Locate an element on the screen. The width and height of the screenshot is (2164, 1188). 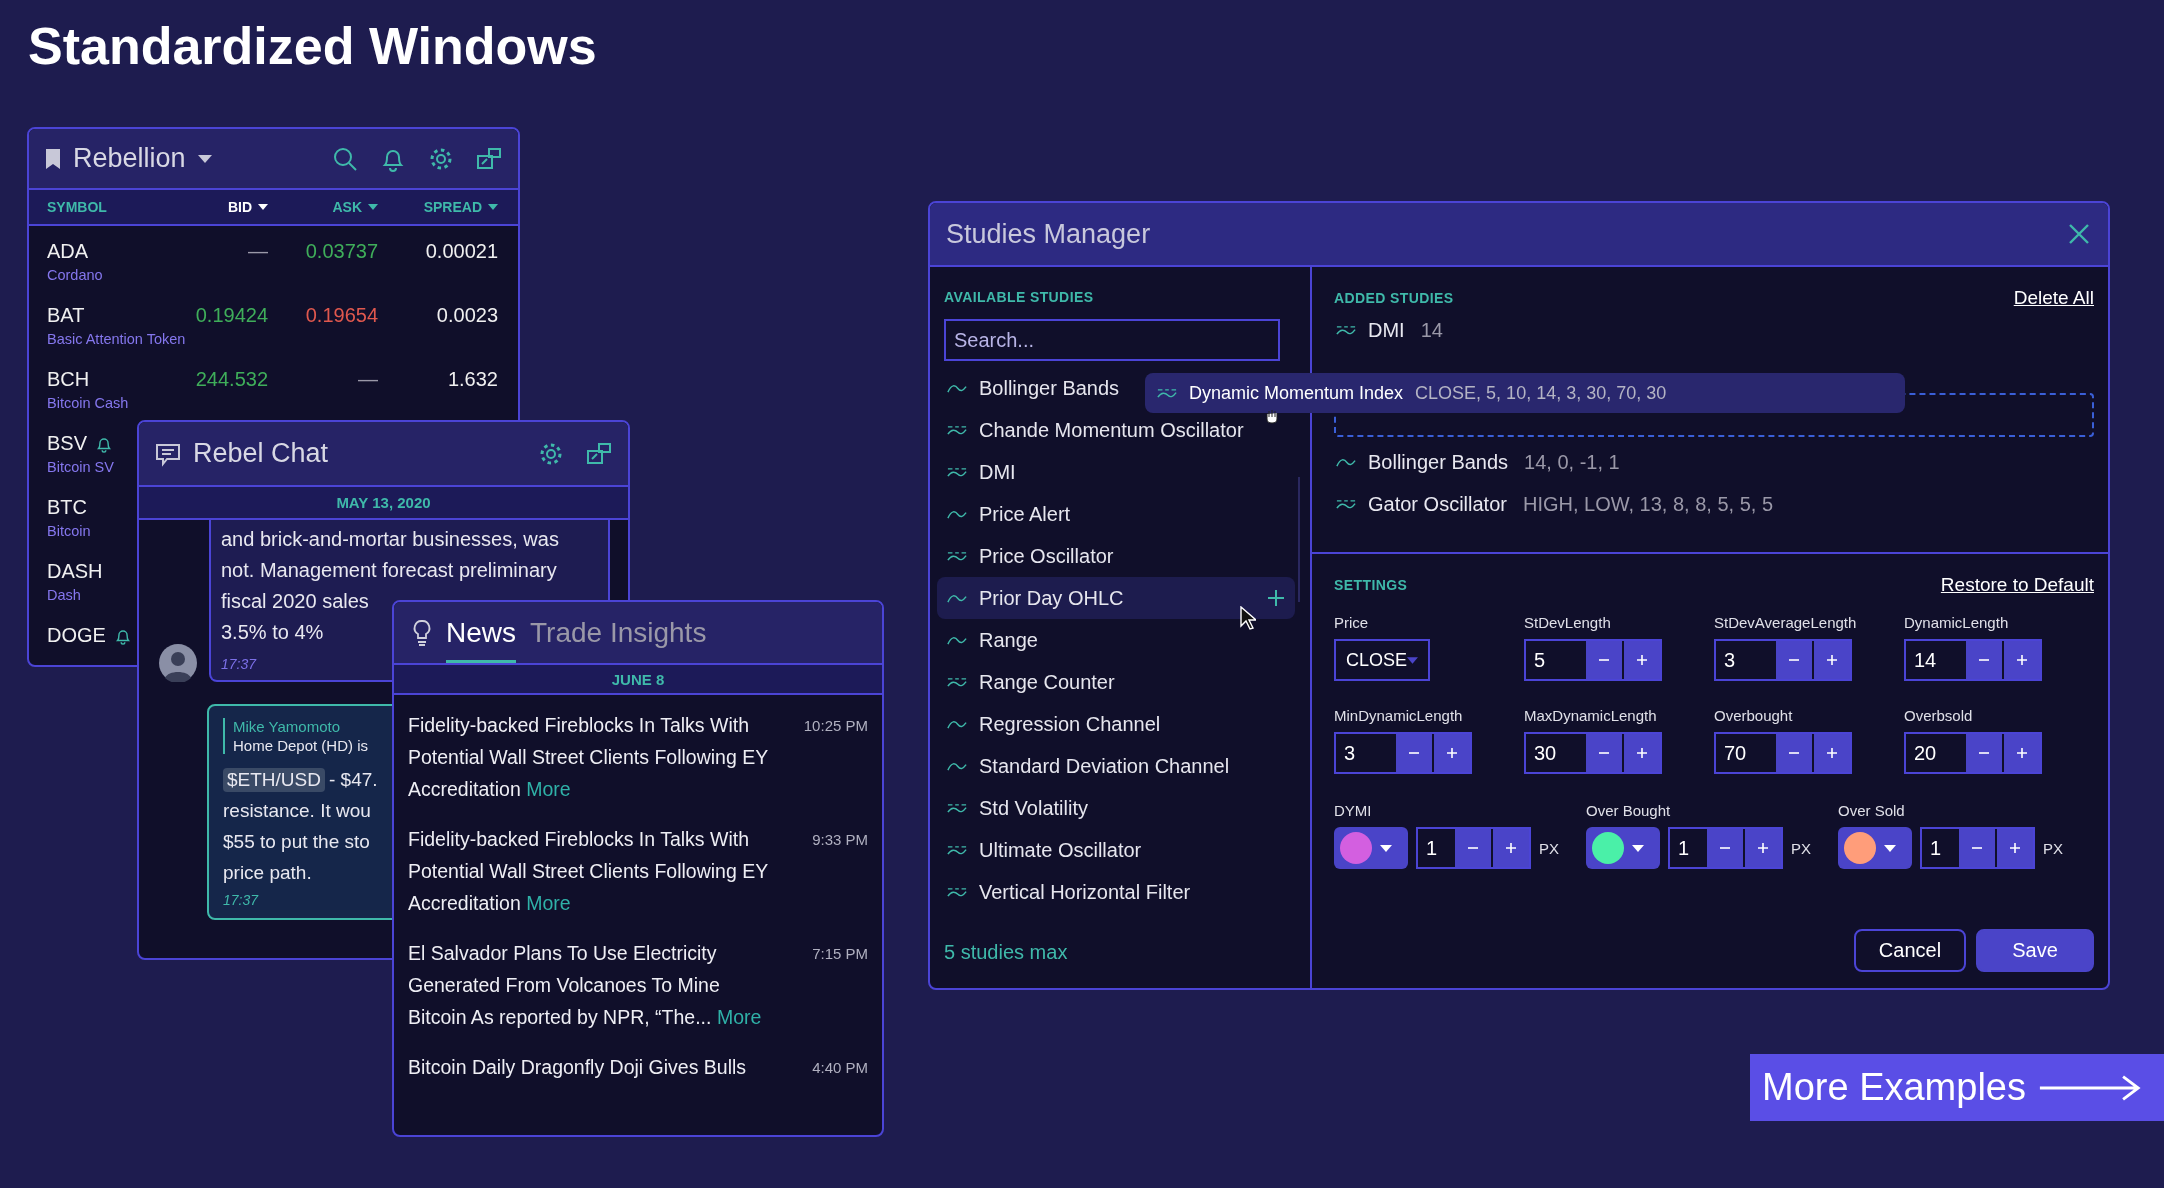
restore-default-link: Restore to Default is located at coordinates (2017, 585).